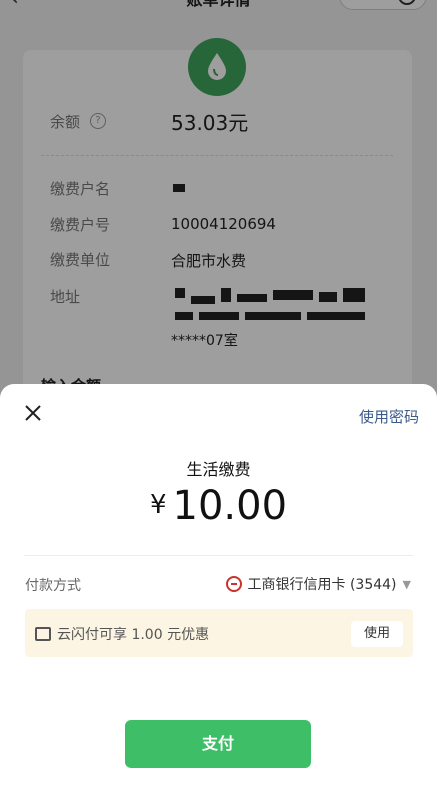 Image resolution: width=437 pixels, height=800 pixels. I want to click on chevron-down-icon: ▼, so click(406, 584).